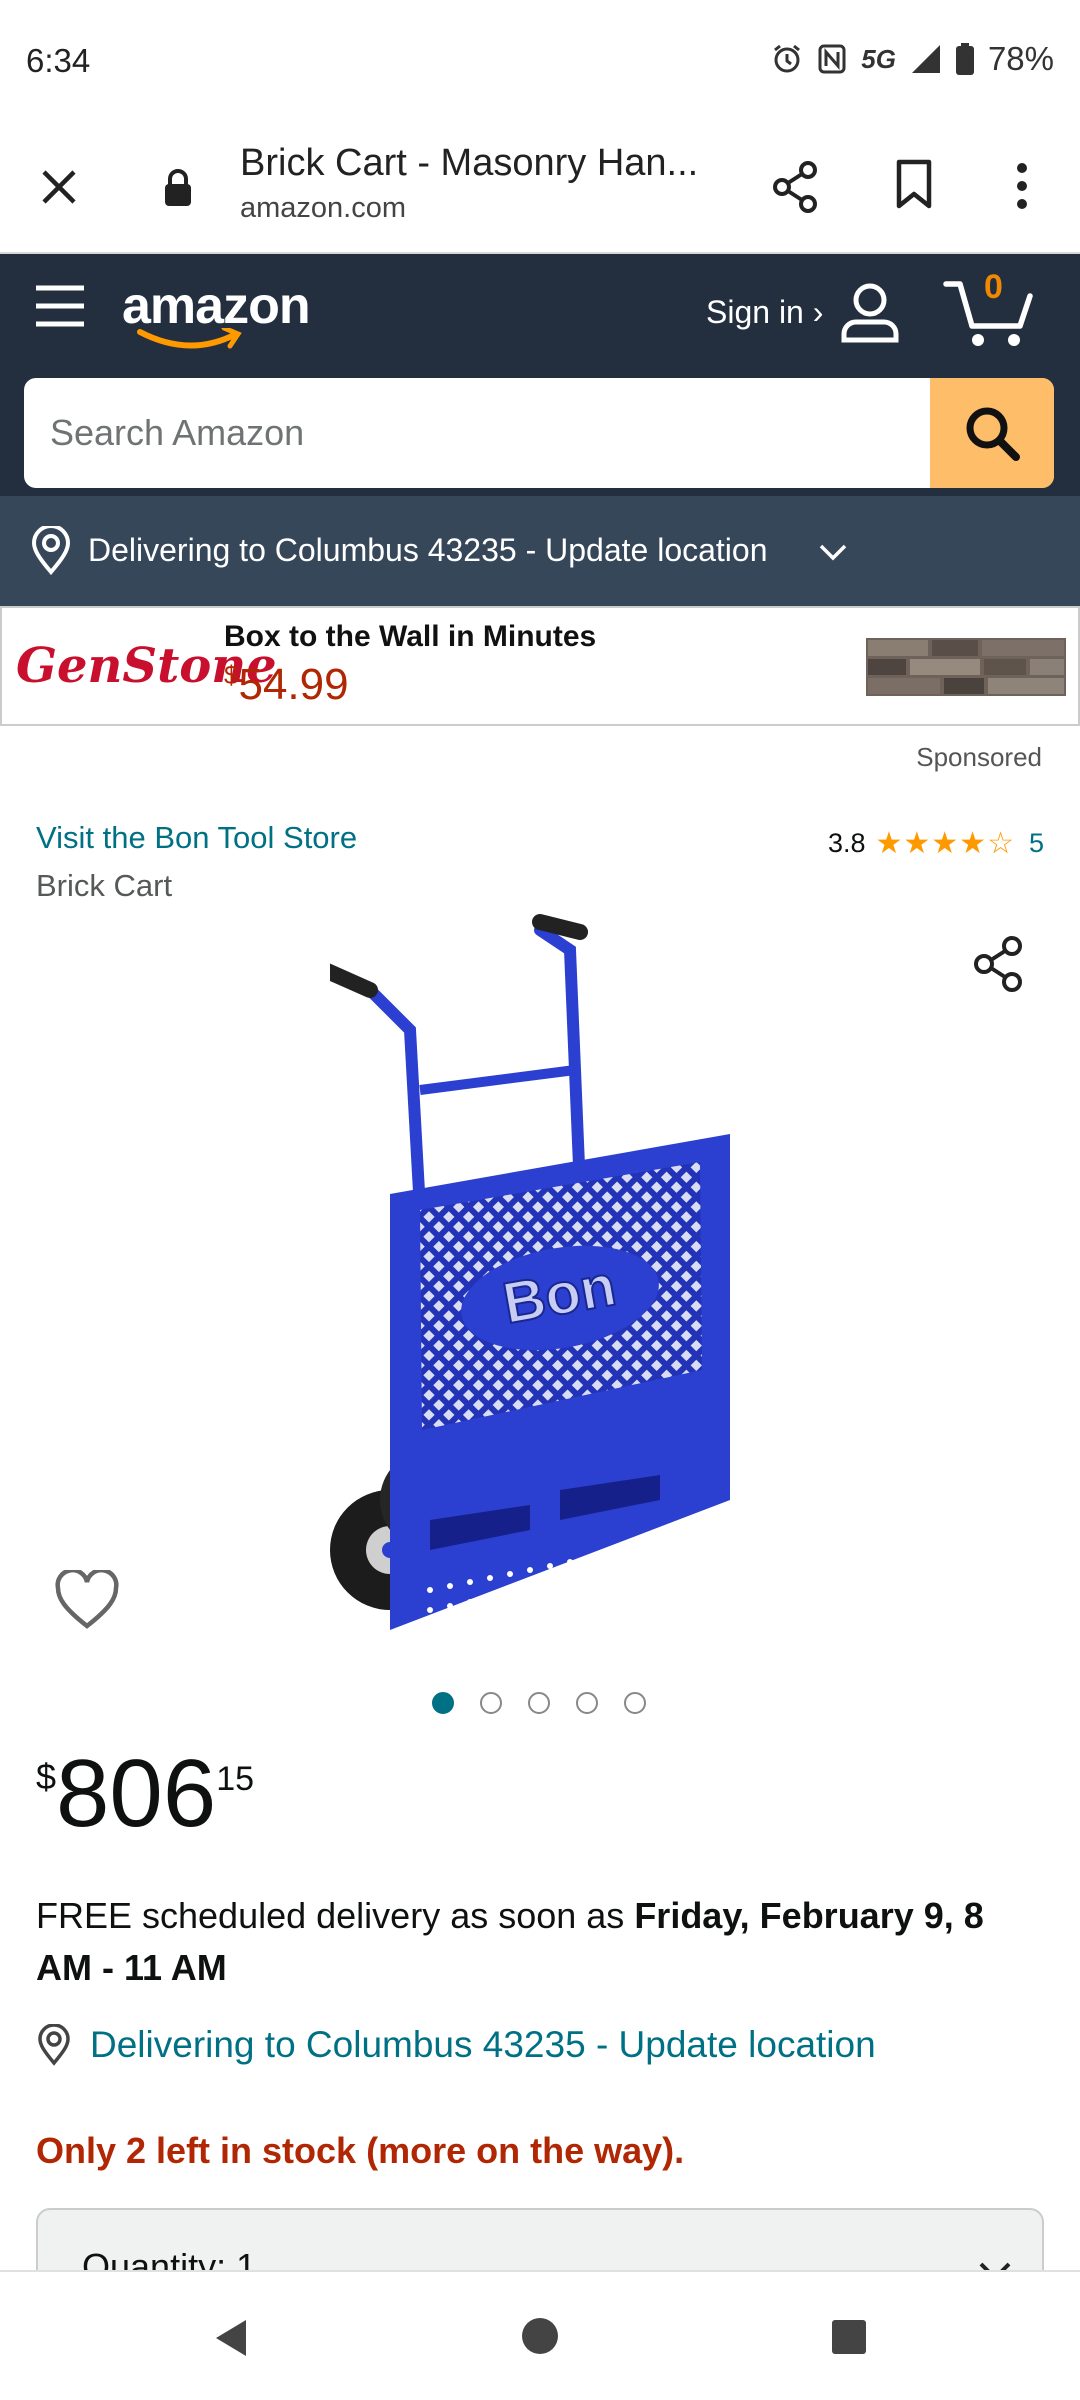 Image resolution: width=1080 pixels, height=2400 pixels. I want to click on amazon-header: amazon Sign in › 0 Search Amazon, so click(540, 375).